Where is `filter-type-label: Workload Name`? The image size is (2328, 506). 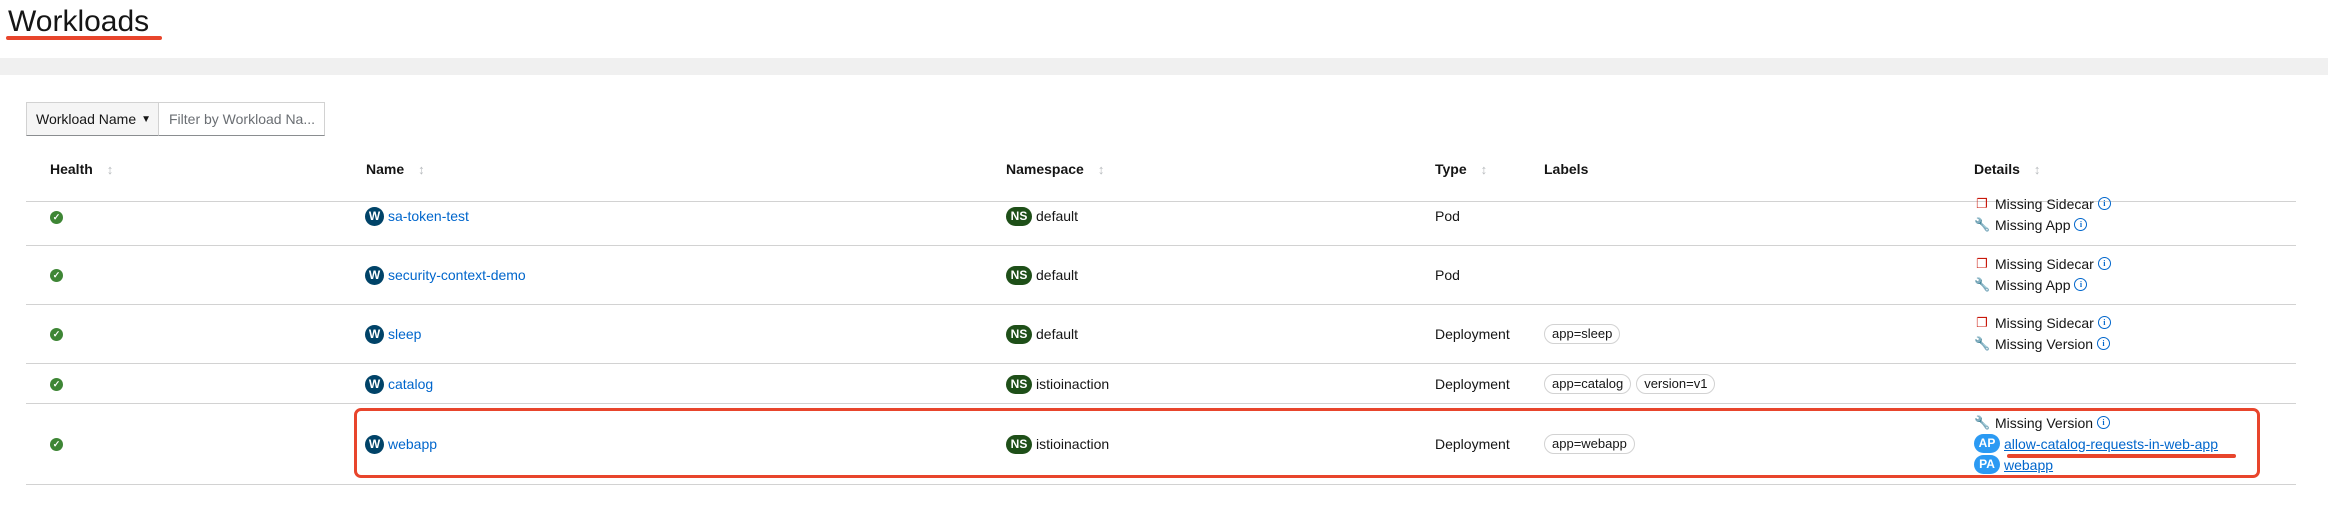 filter-type-label: Workload Name is located at coordinates (86, 119).